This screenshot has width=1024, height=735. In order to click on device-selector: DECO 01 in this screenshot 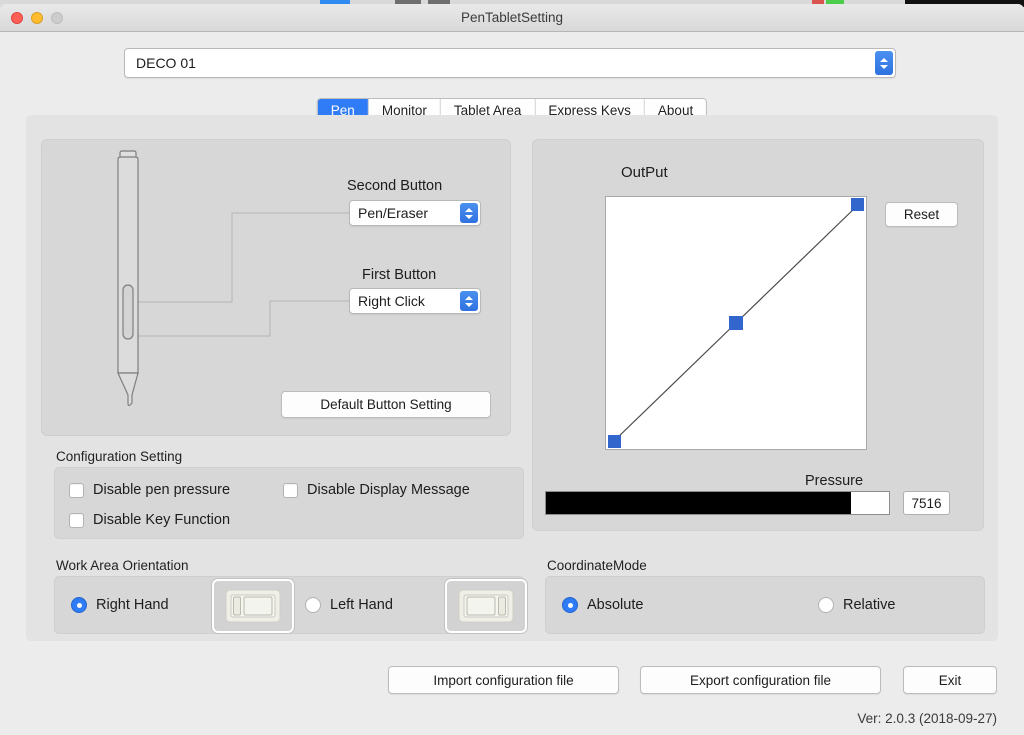, I will do `click(510, 63)`.